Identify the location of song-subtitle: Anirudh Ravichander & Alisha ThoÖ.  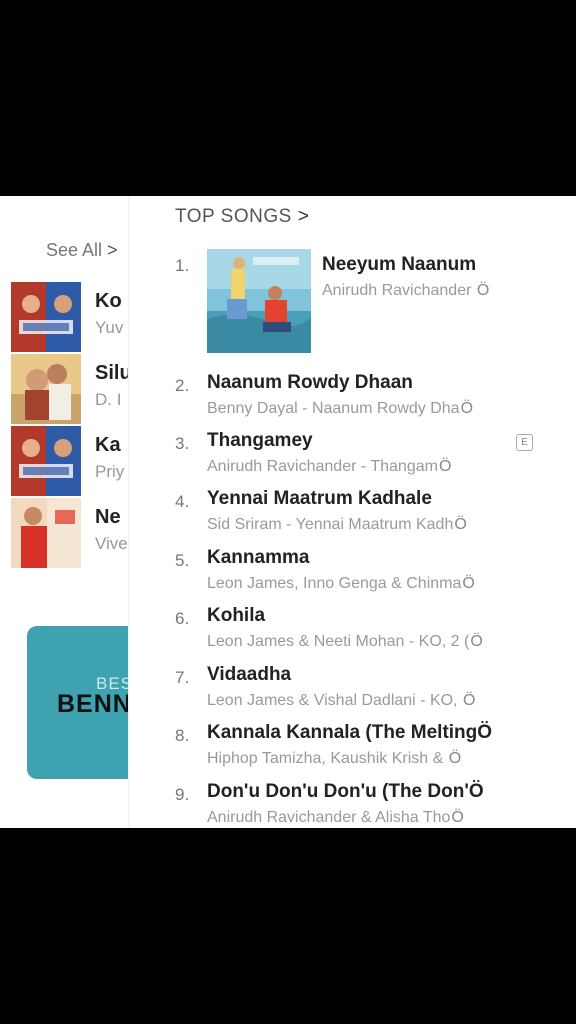
(335, 818).